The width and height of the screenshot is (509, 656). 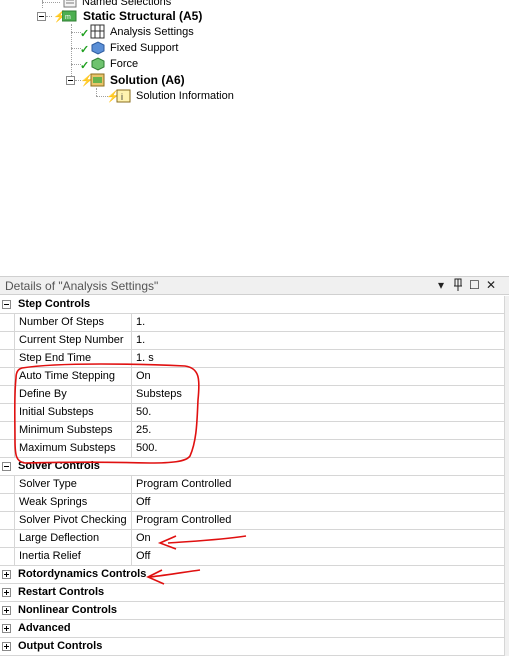 I want to click on section-output-controls: Output Controls, so click(x=252, y=647).